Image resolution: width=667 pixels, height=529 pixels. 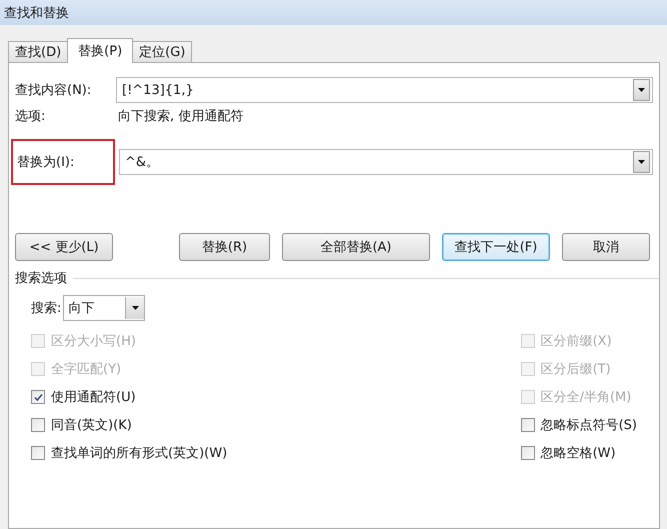 I want to click on tab: 查找(D), so click(x=38, y=51).